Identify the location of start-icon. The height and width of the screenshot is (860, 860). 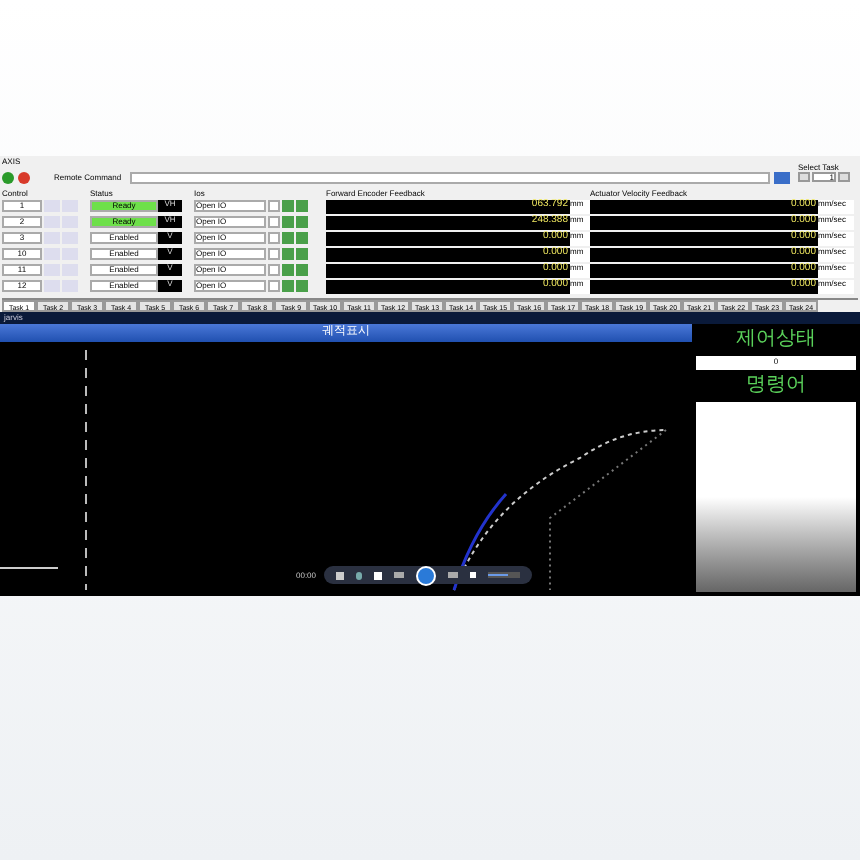
(8, 177).